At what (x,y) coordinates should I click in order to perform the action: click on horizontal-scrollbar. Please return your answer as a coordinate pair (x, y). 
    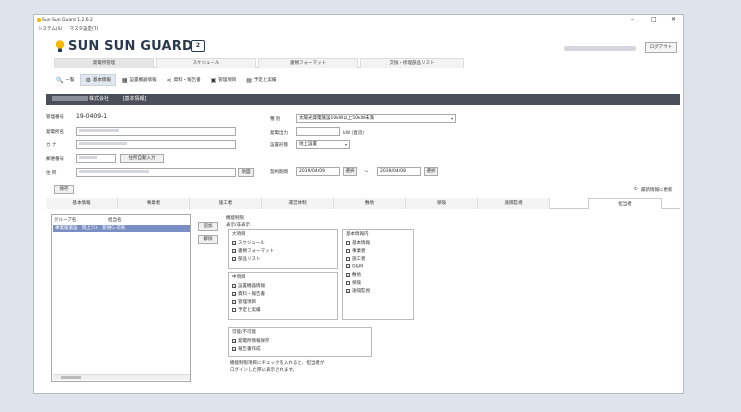
    Looking at the image, I should click on (121, 377).